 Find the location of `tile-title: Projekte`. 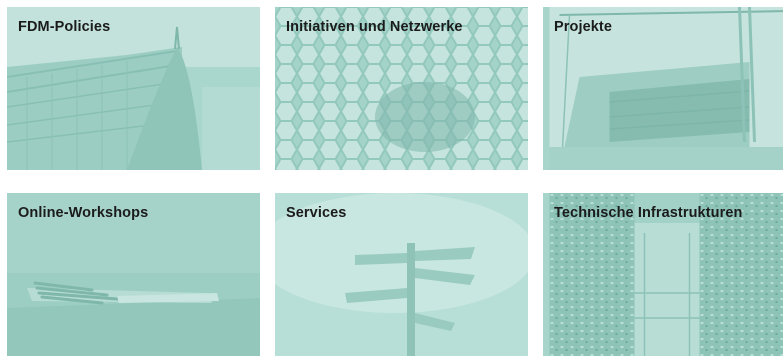

tile-title: Projekte is located at coordinates (583, 27).